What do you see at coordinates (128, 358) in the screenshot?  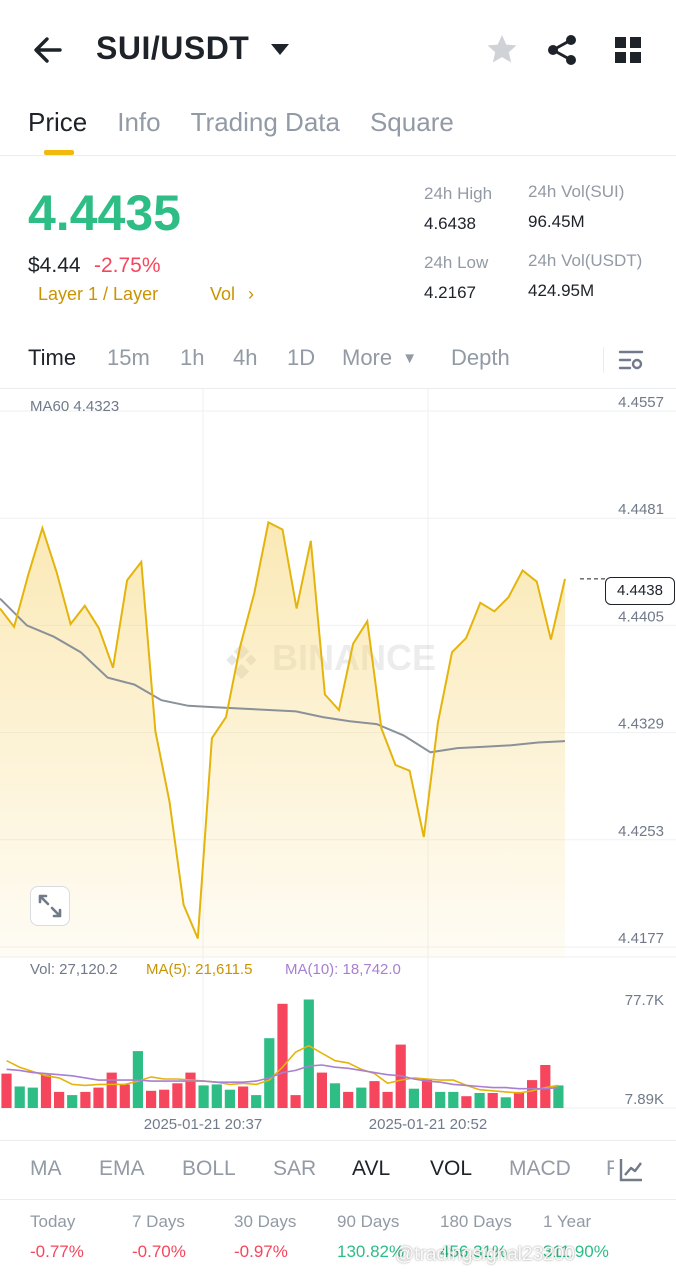 I see `interval-15m: 15m` at bounding box center [128, 358].